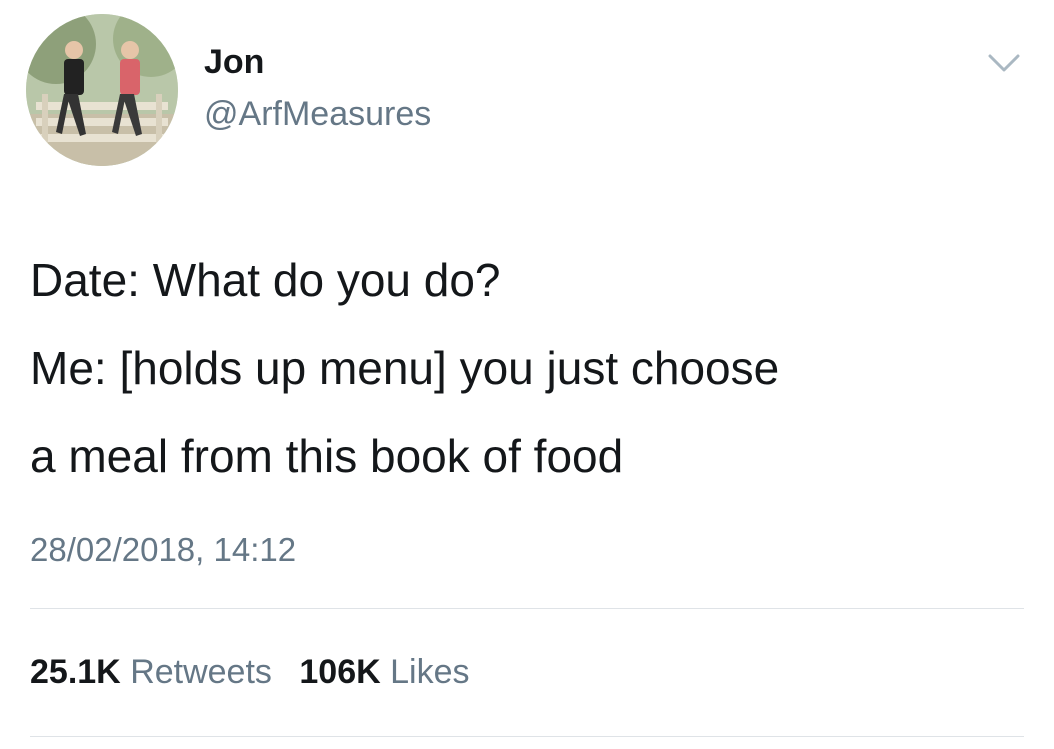 Image resolution: width=1054 pixels, height=749 pixels. I want to click on retweets-count: 25.1K, so click(75, 672).